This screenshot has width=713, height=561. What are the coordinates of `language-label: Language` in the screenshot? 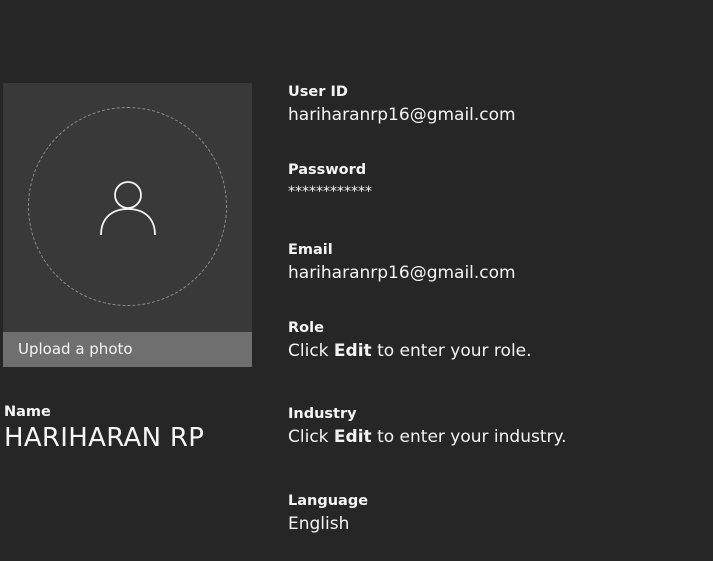 It's located at (328, 501).